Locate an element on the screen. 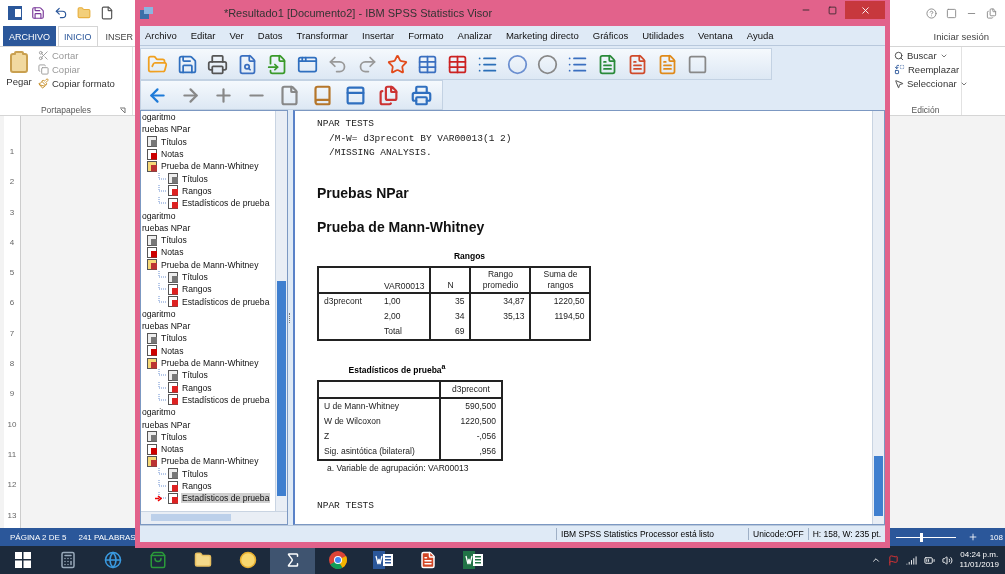 Image resolution: width=1005 pixels, height=574 pixels. folder-icon is located at coordinates (202, 560).